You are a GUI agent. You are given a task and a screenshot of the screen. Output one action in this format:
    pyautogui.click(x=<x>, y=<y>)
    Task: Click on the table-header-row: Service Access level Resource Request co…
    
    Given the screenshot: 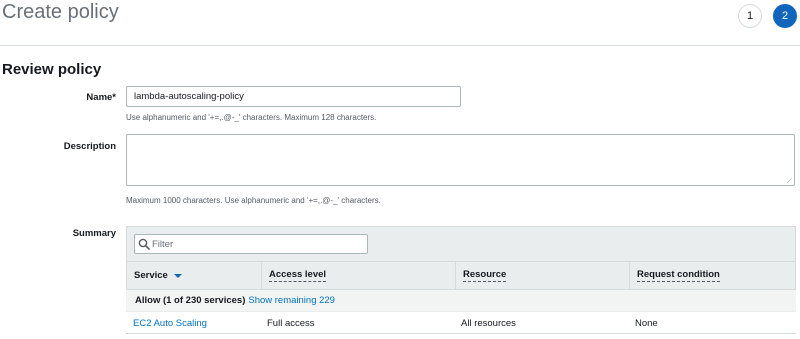 What is the action you would take?
    pyautogui.click(x=461, y=275)
    